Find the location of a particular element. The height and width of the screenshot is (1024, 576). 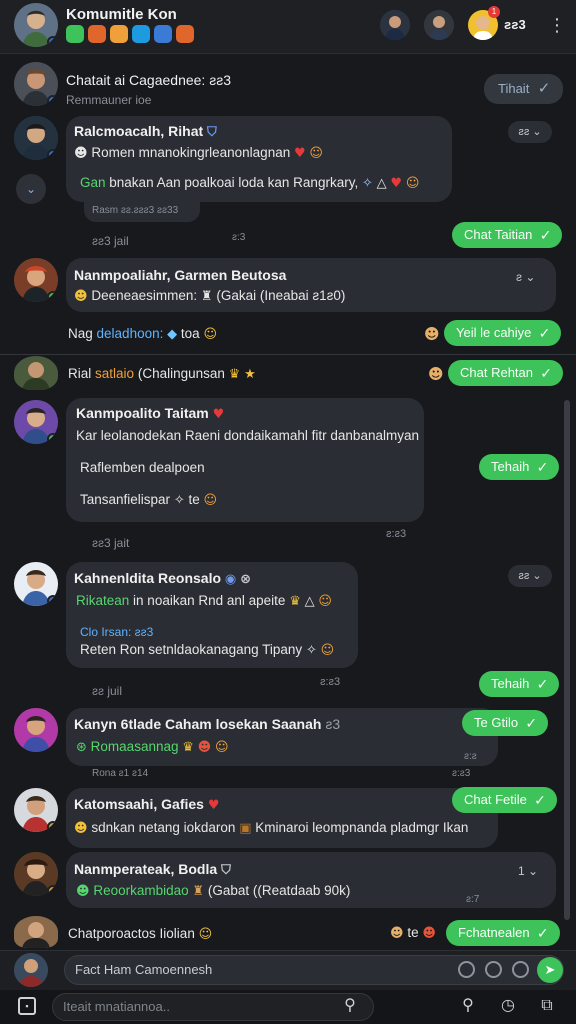

highlight-text: Romaasannag is located at coordinates (134, 746).